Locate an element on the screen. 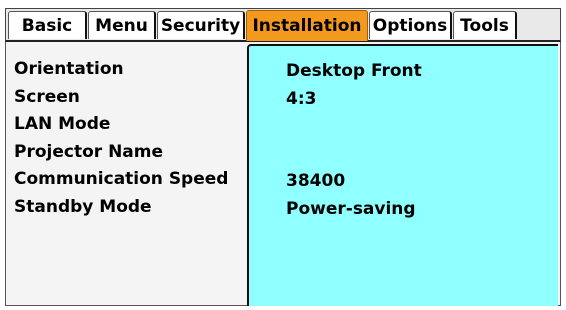  communication-speed-label: Communication Speed is located at coordinates (121, 180).